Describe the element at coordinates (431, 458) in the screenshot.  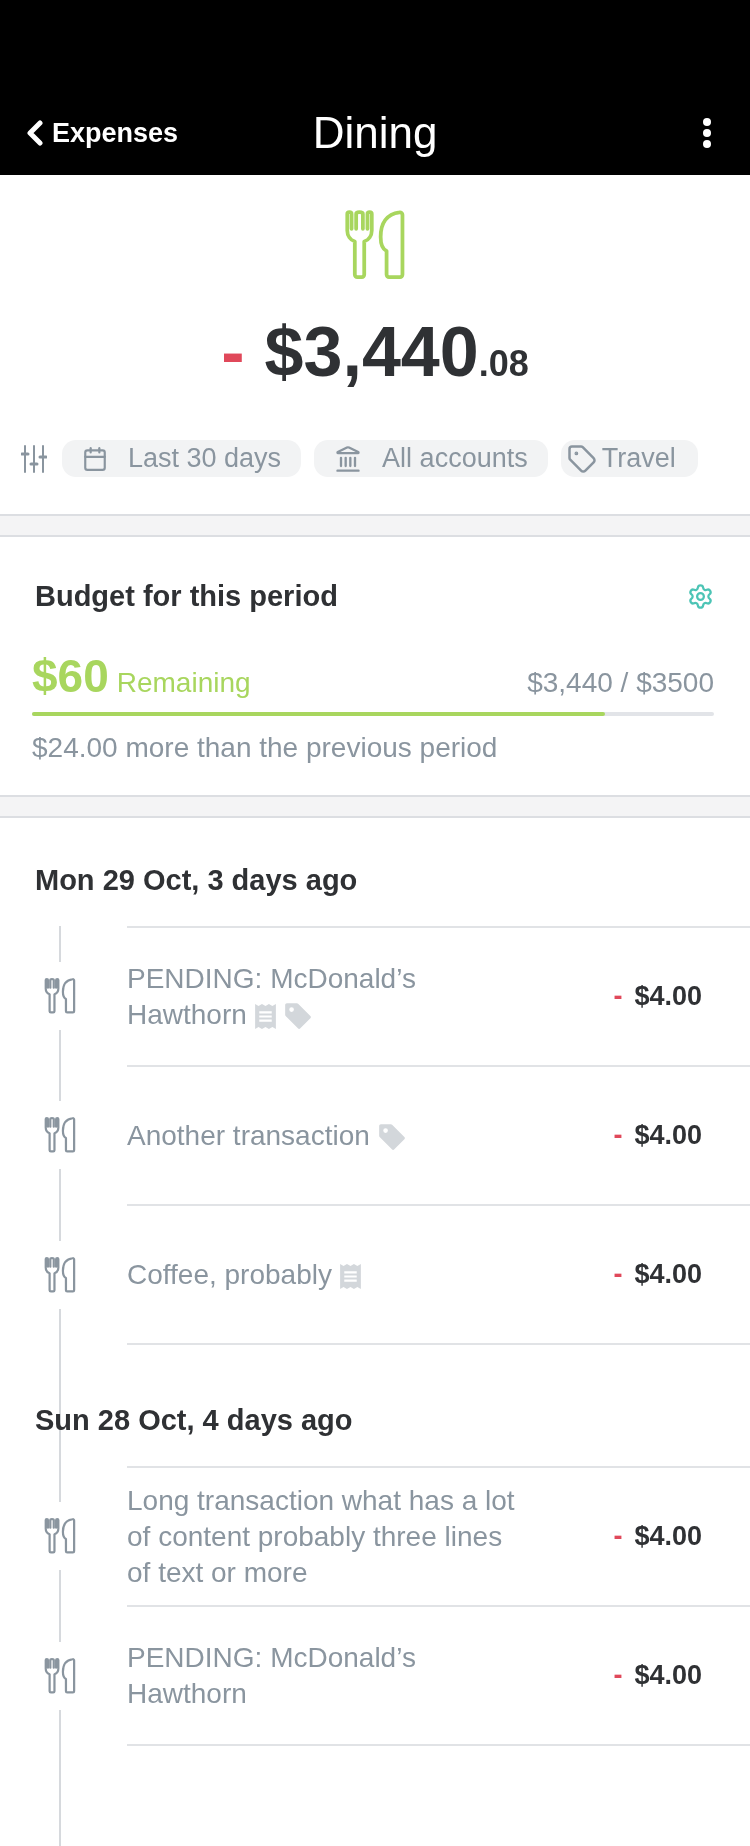
I see `filter-chip: All accounts` at that location.